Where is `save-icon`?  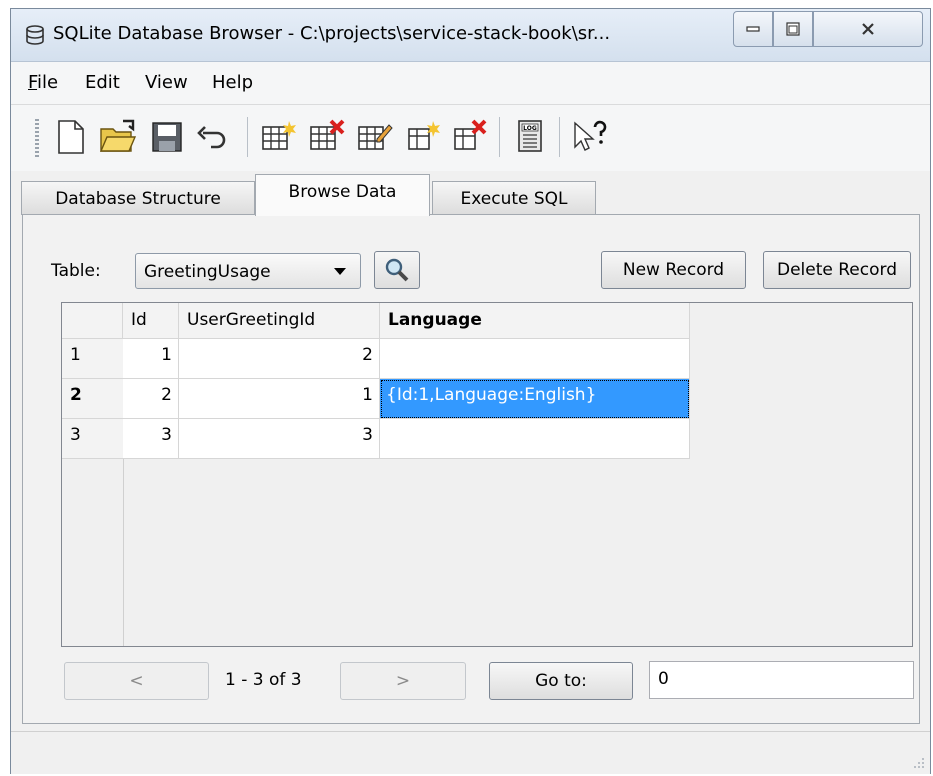
save-icon is located at coordinates (166, 137).